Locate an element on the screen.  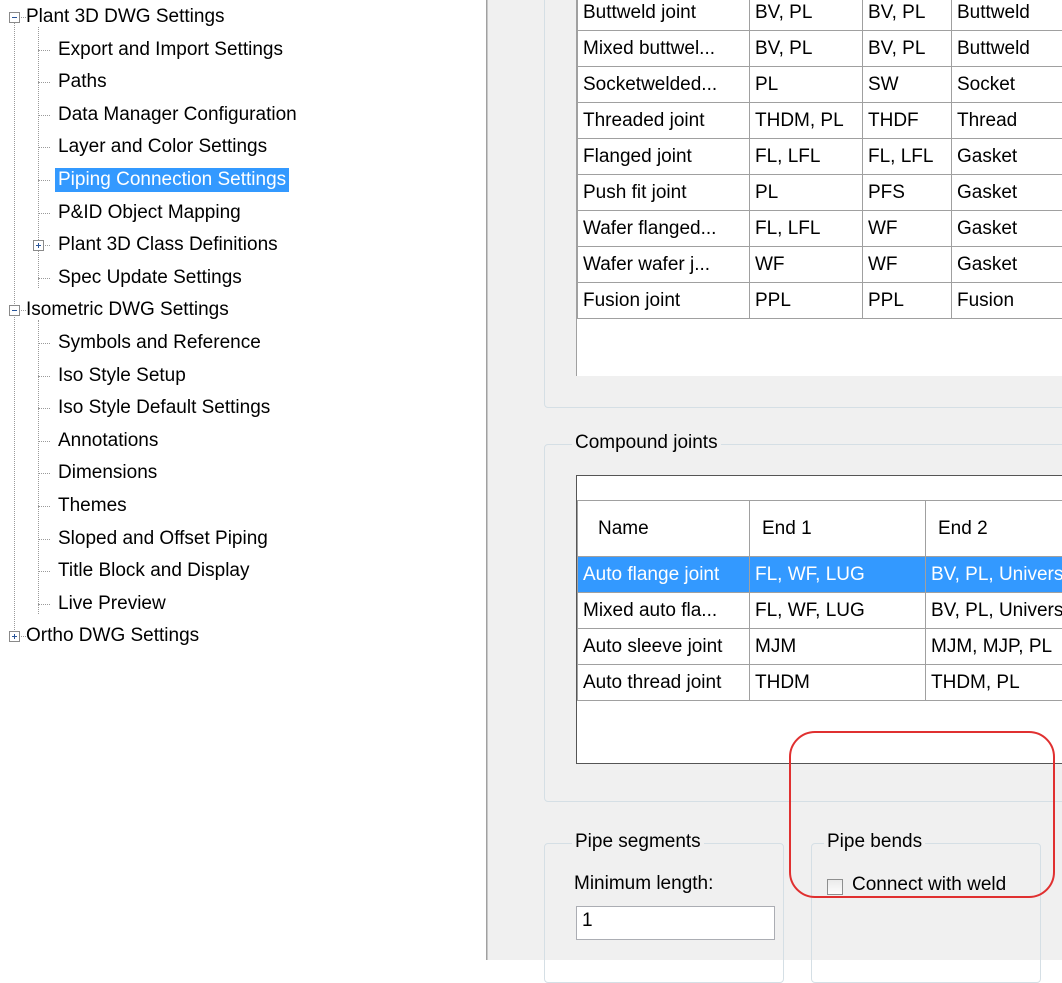
table-row: Push fit jointPLPFSGasket is located at coordinates (820, 193).